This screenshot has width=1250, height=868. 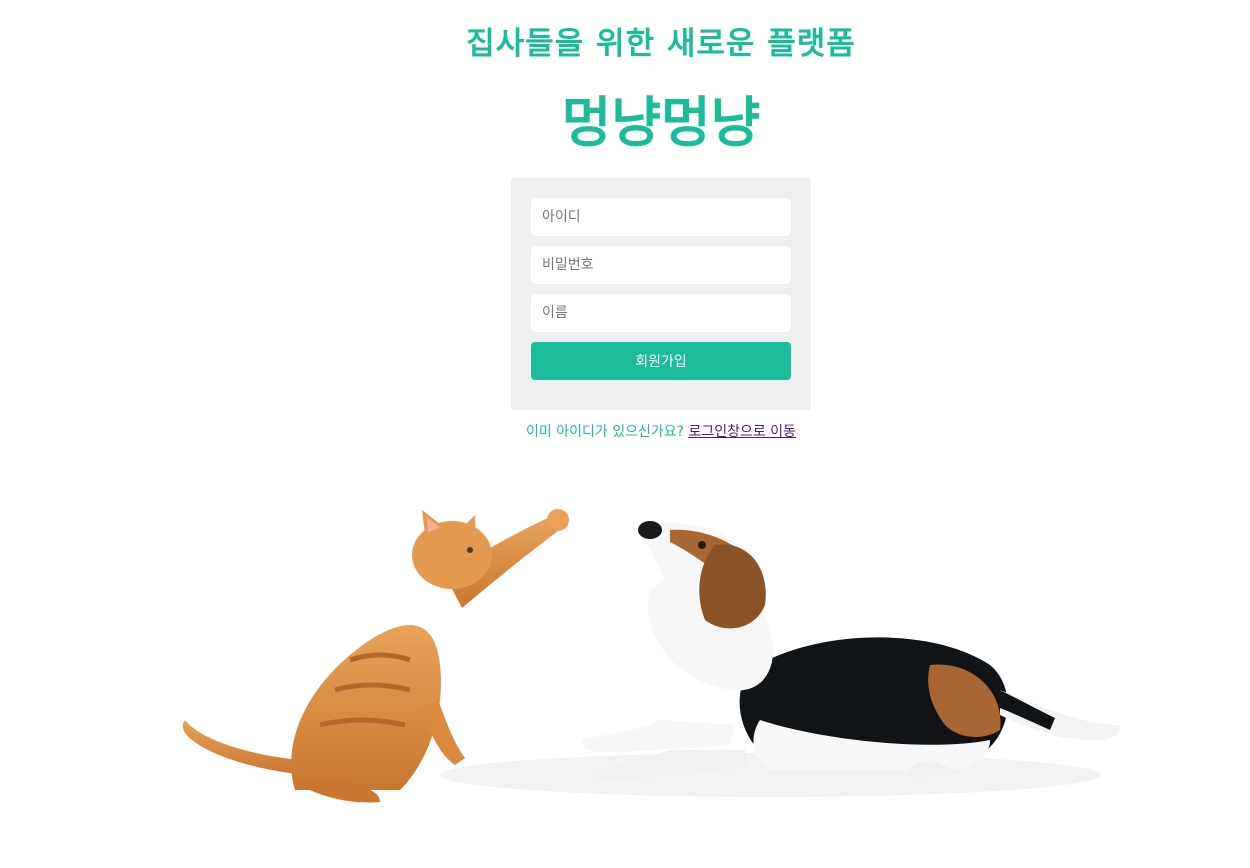 I want to click on brand-title: 멍냥멍냥, so click(x=661, y=122).